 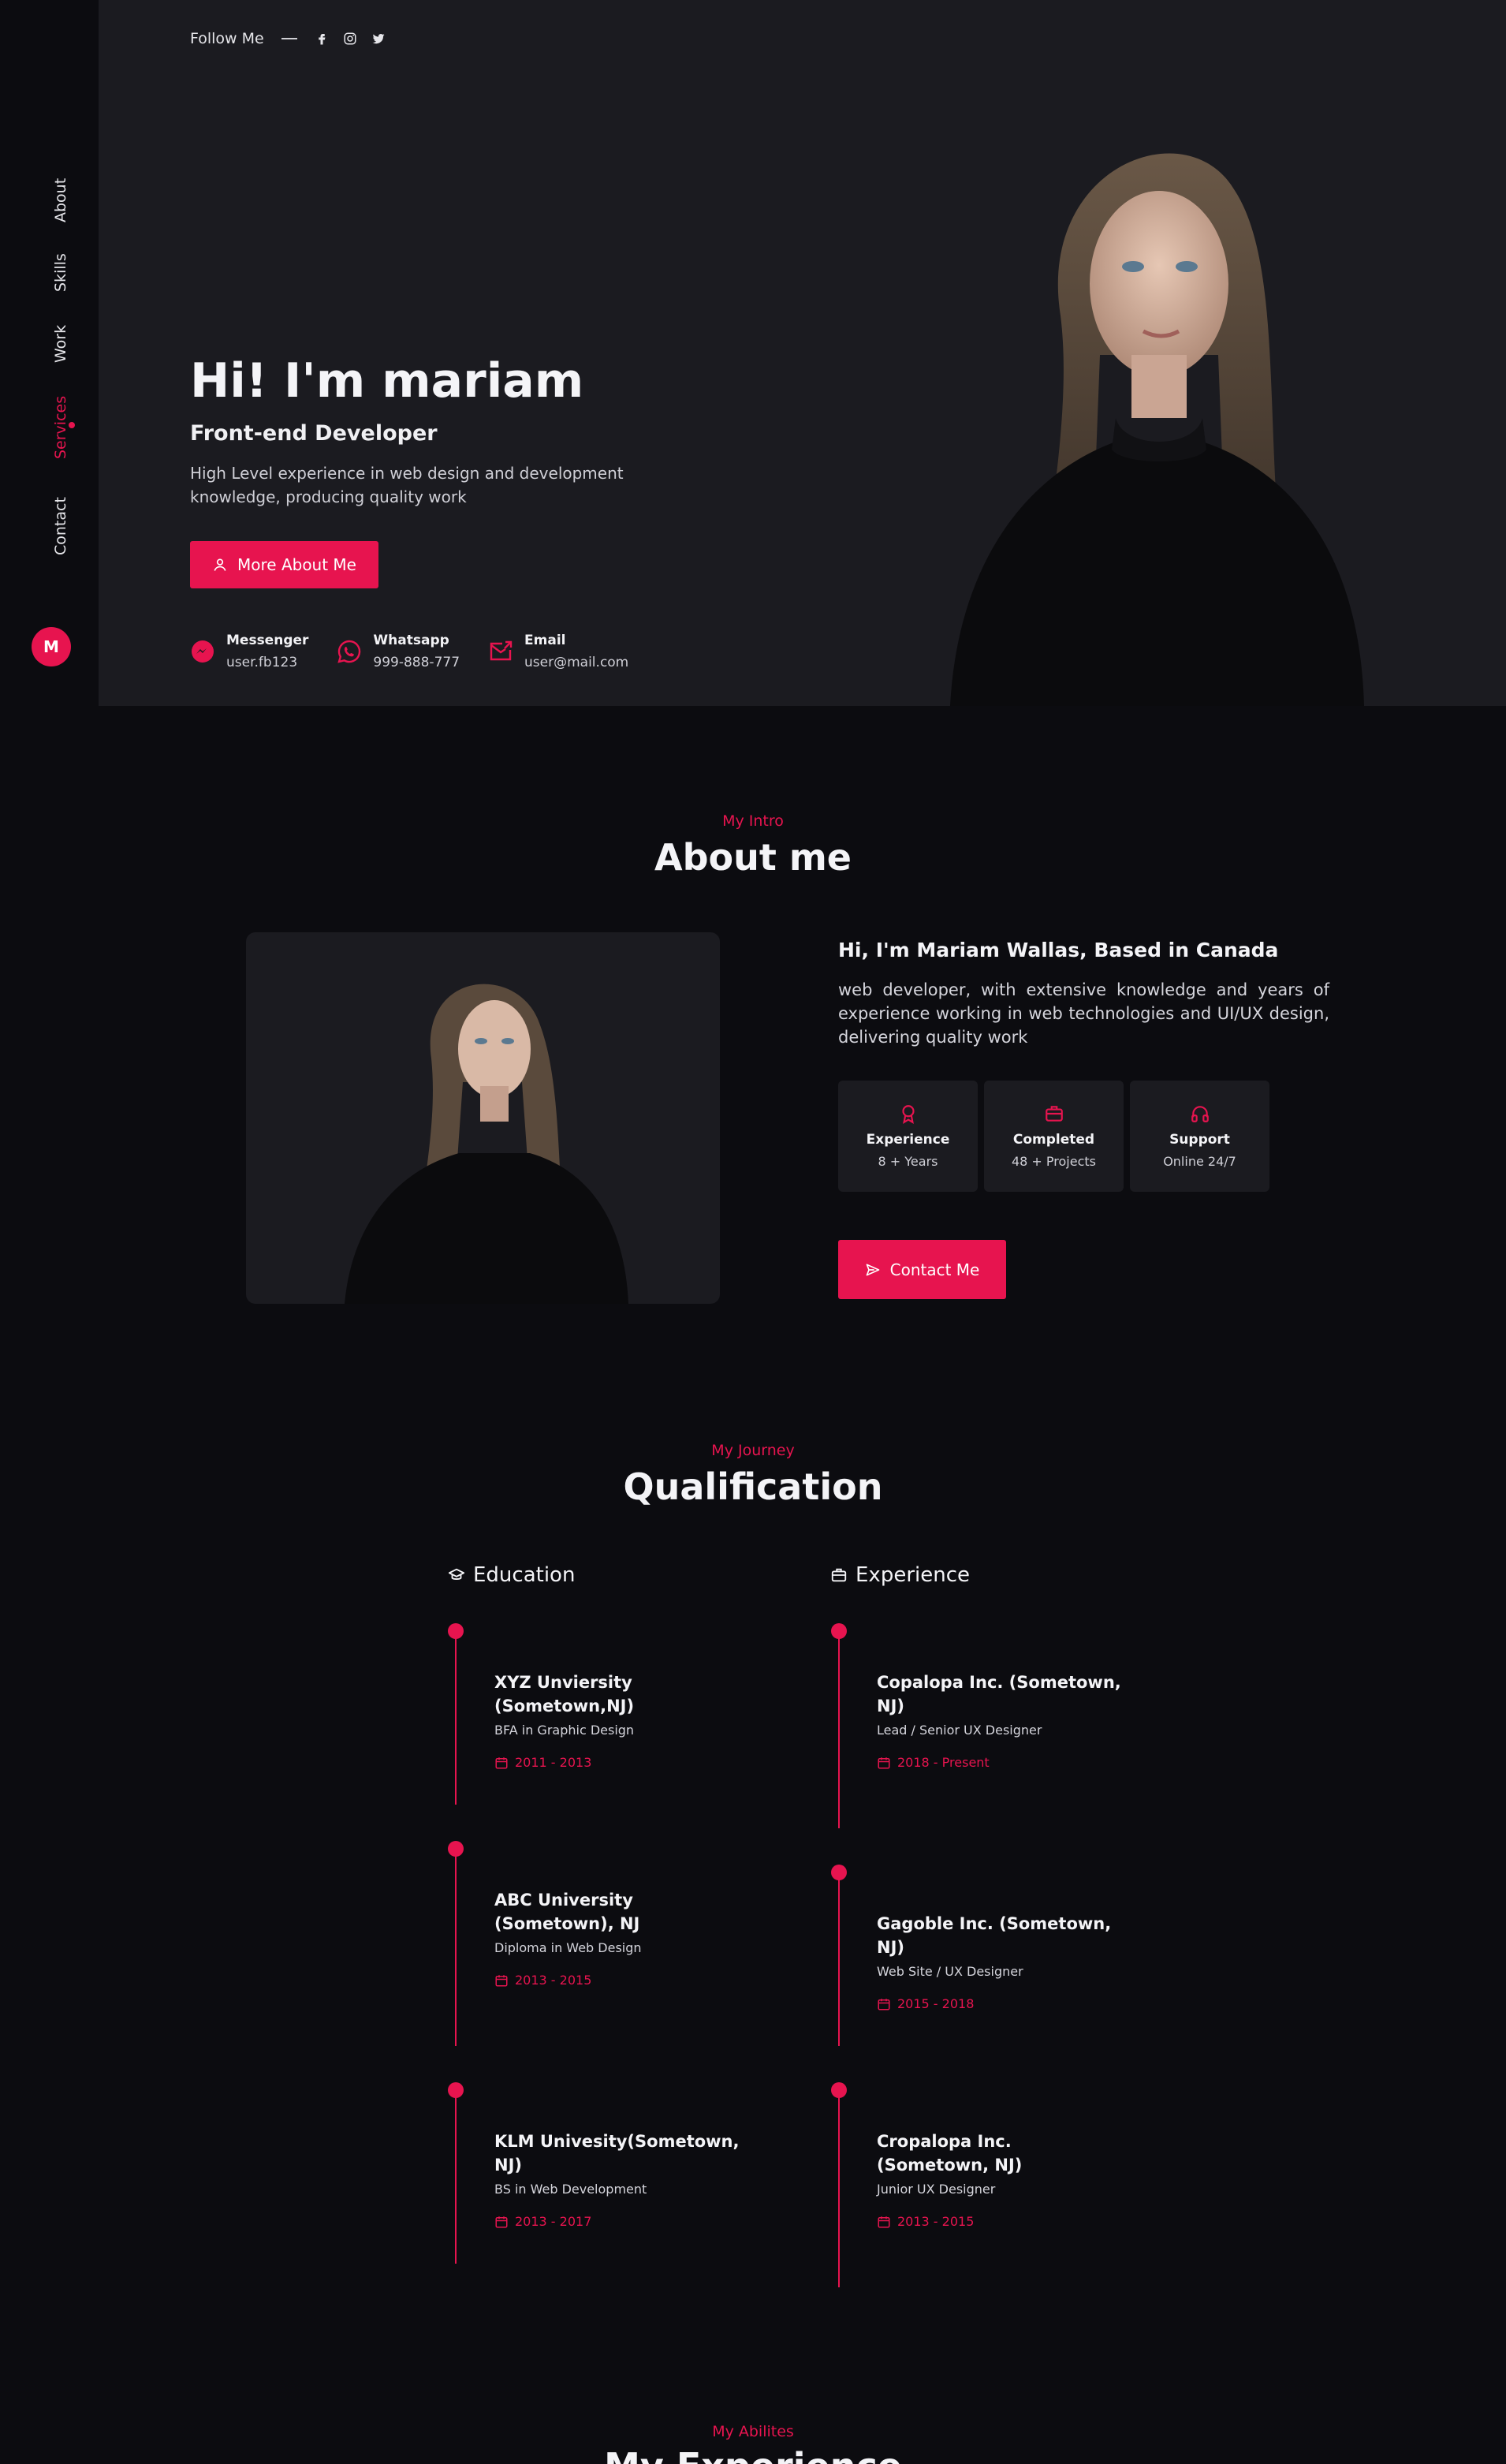 I want to click on briefcase-icon, so click(x=839, y=1575).